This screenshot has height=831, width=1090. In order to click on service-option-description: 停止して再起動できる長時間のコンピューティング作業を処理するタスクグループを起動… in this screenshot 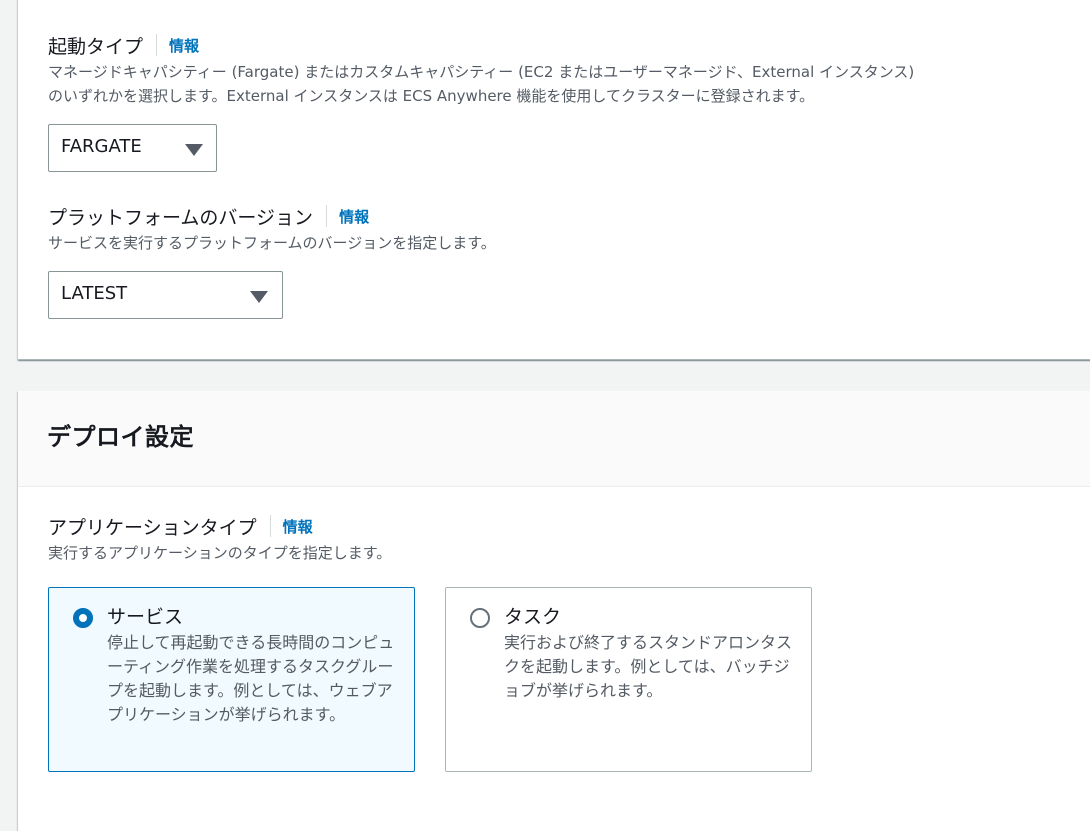, I will do `click(251, 678)`.